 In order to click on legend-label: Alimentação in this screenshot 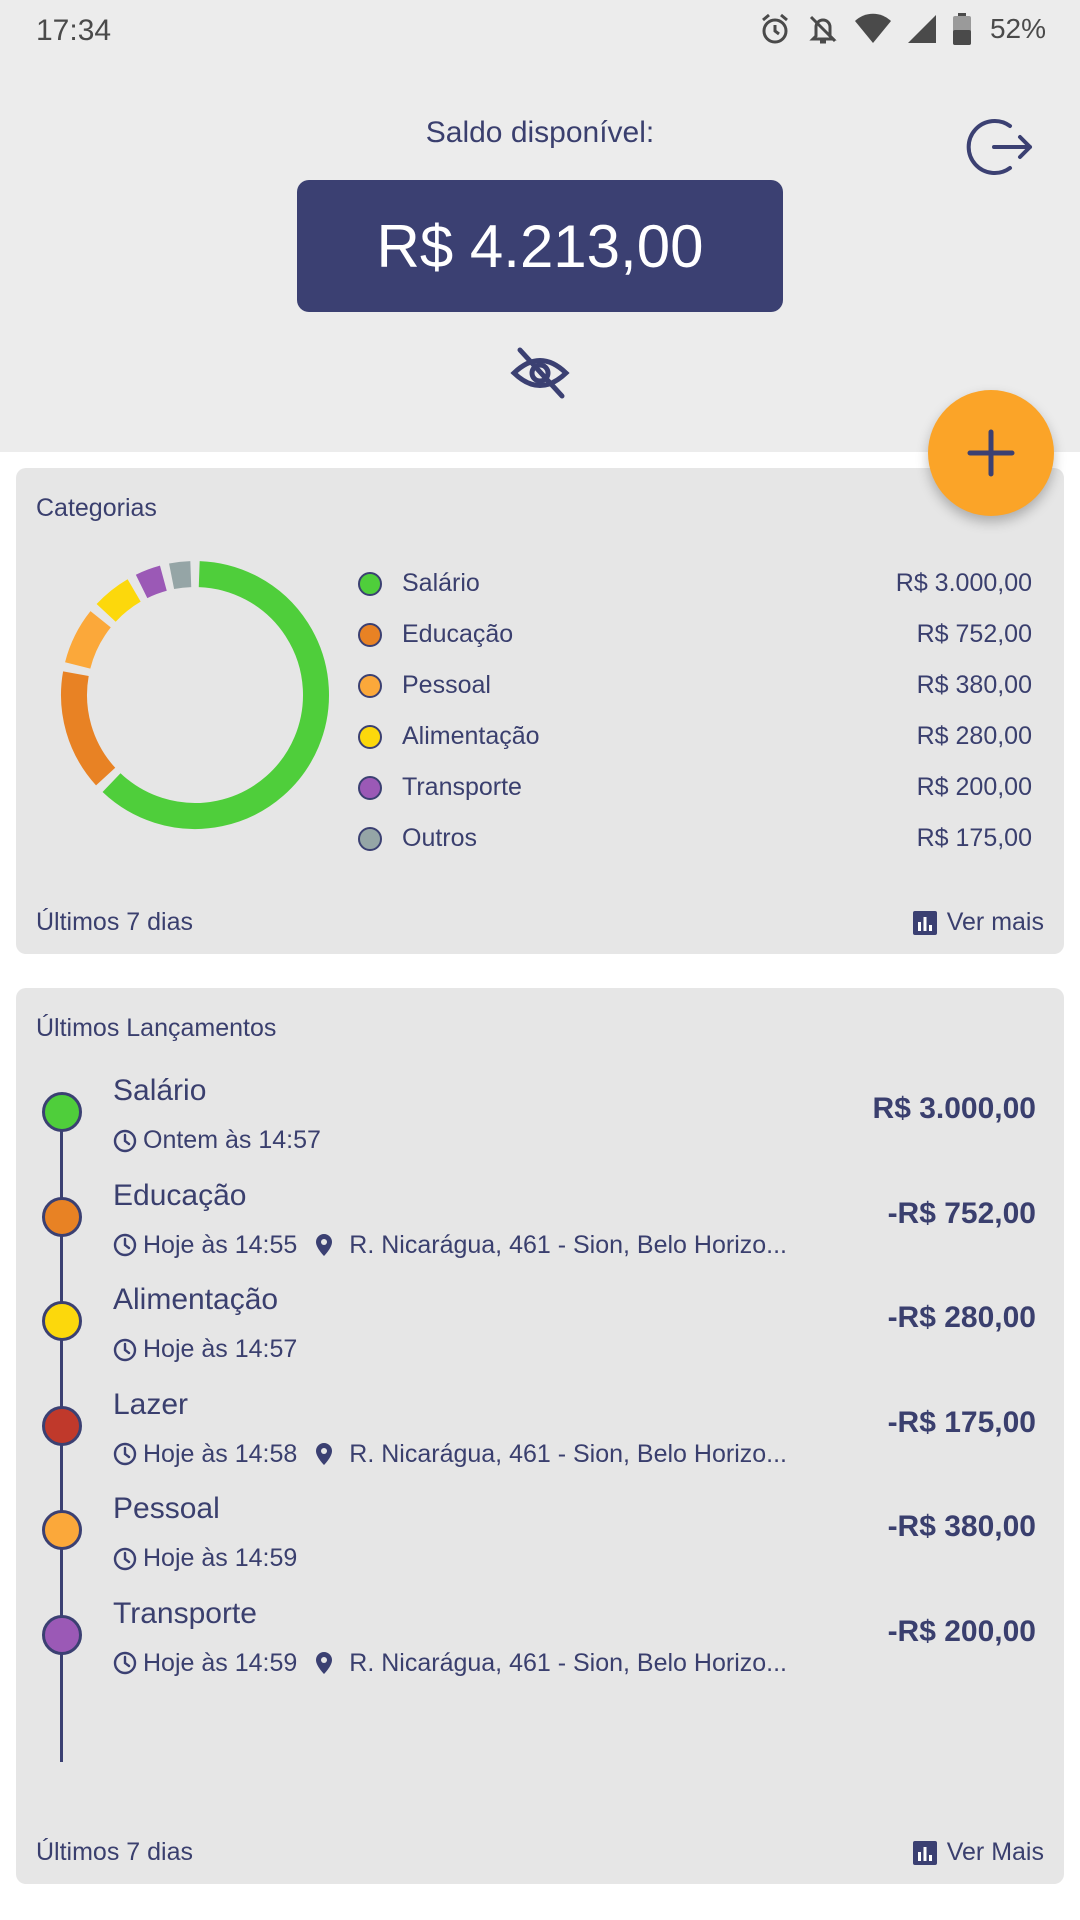, I will do `click(471, 736)`.